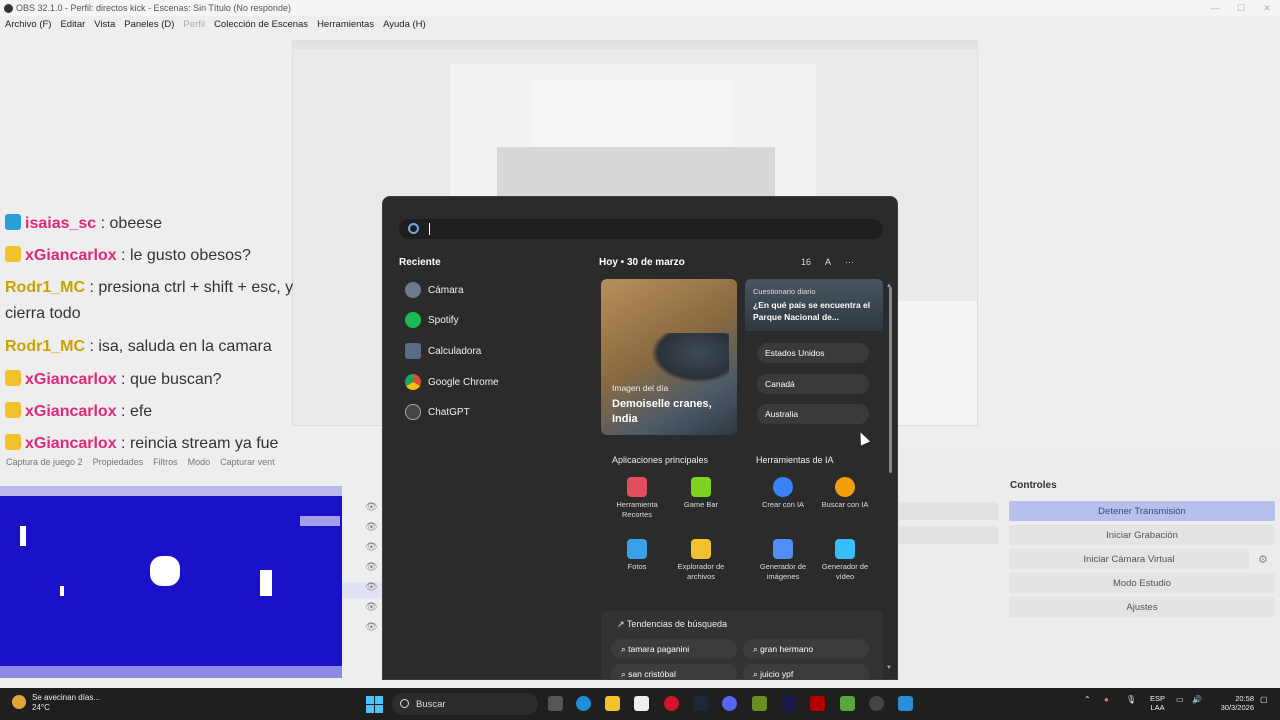 This screenshot has height=720, width=1280. I want to click on font-button: A, so click(828, 262).